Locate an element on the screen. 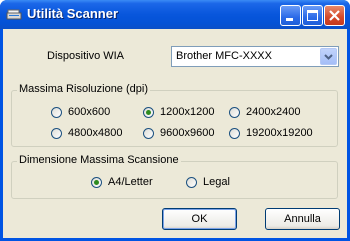 The width and height of the screenshot is (350, 241). radio-19200x19200: 19200x19200 is located at coordinates (271, 133).